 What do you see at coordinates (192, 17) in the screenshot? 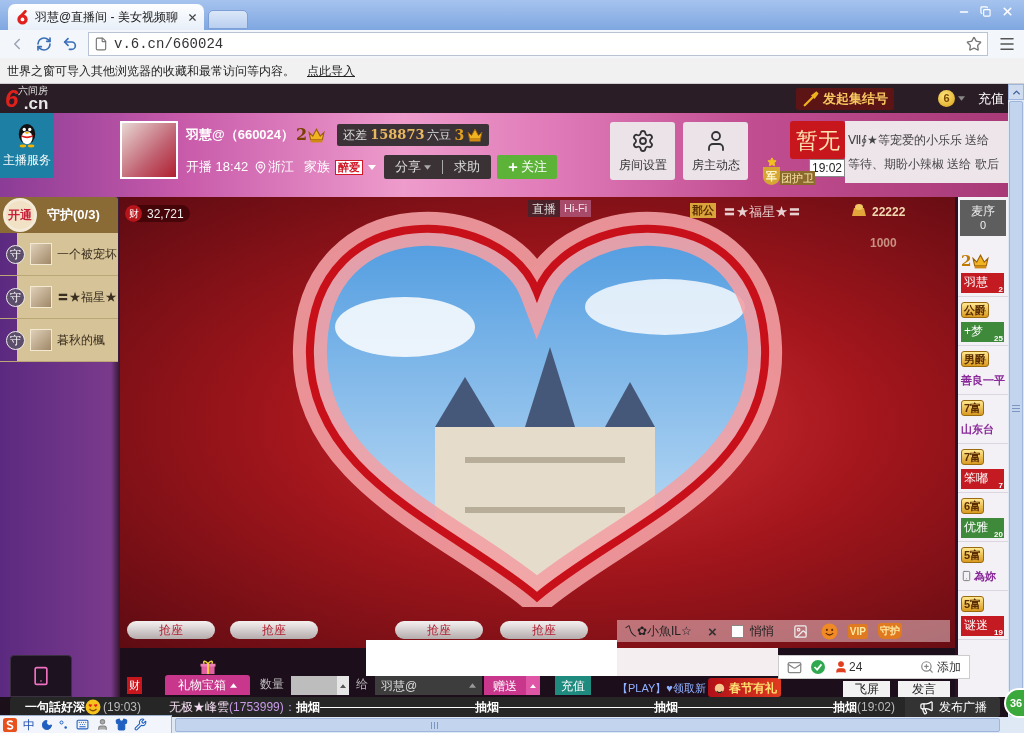
I see `close-tab-icon` at bounding box center [192, 17].